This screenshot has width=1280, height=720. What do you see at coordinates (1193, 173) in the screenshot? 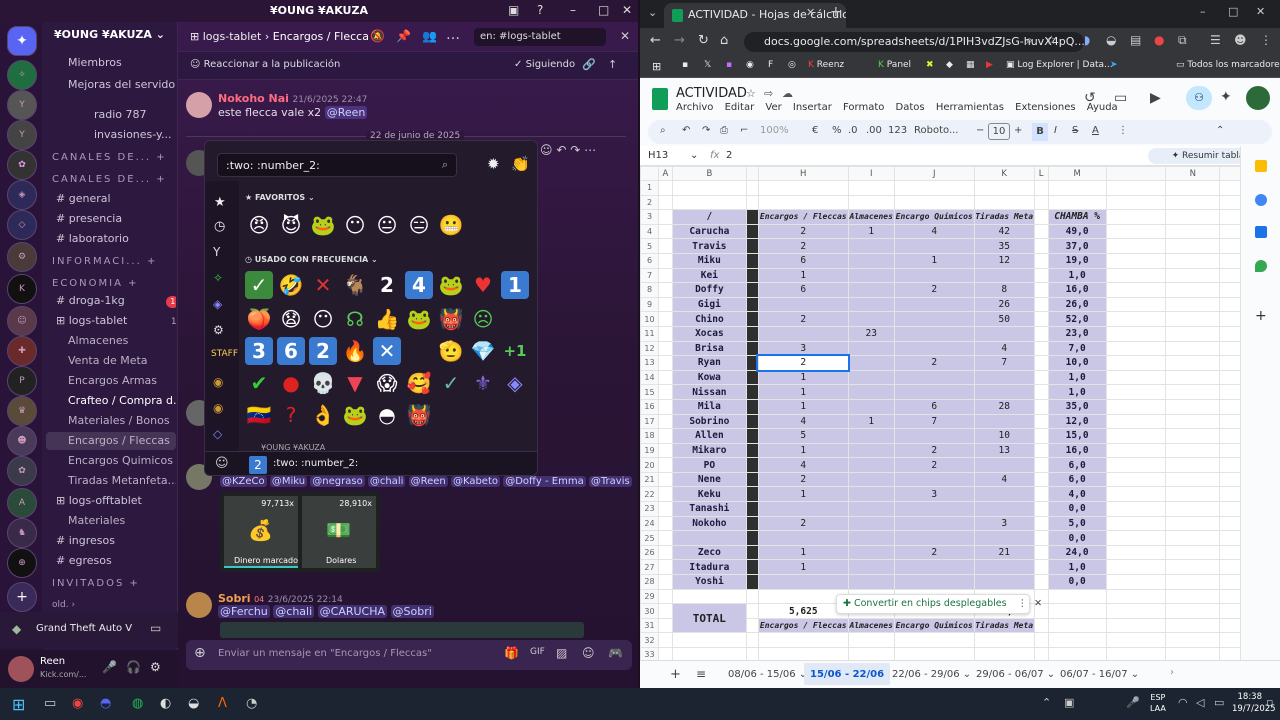
I see `column-header: N` at bounding box center [1193, 173].